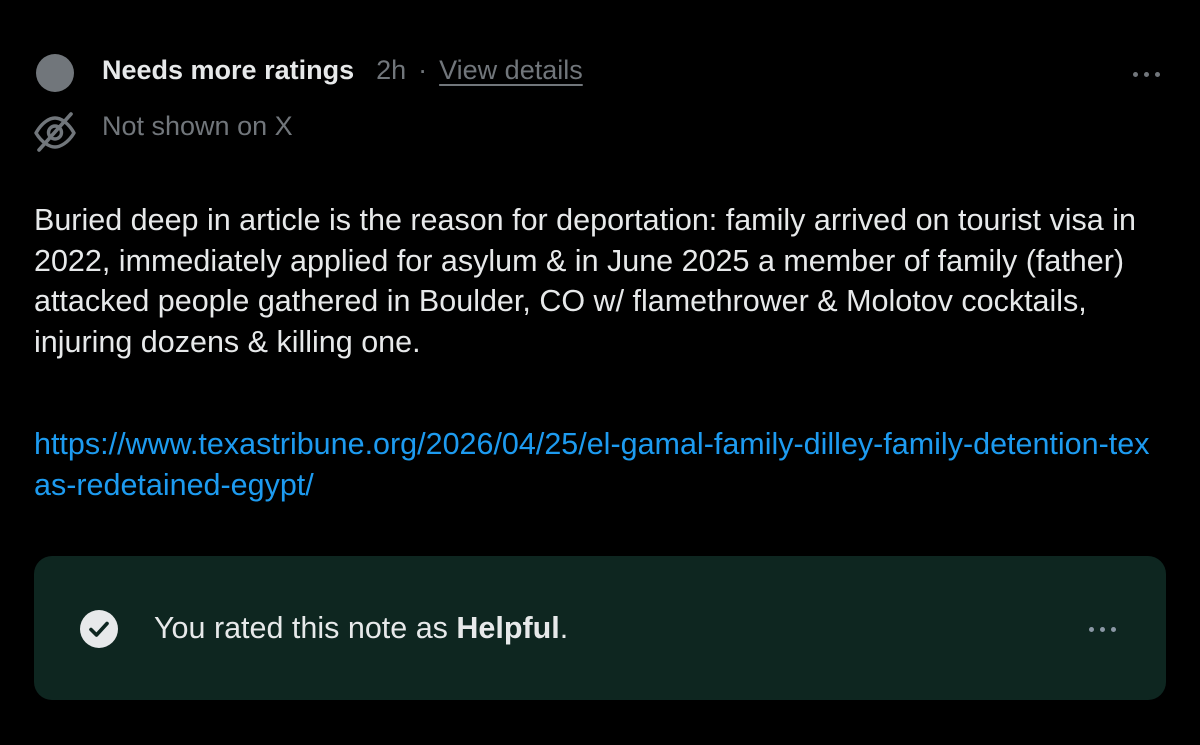 This screenshot has width=1200, height=745. I want to click on view-details-link: View details, so click(511, 70).